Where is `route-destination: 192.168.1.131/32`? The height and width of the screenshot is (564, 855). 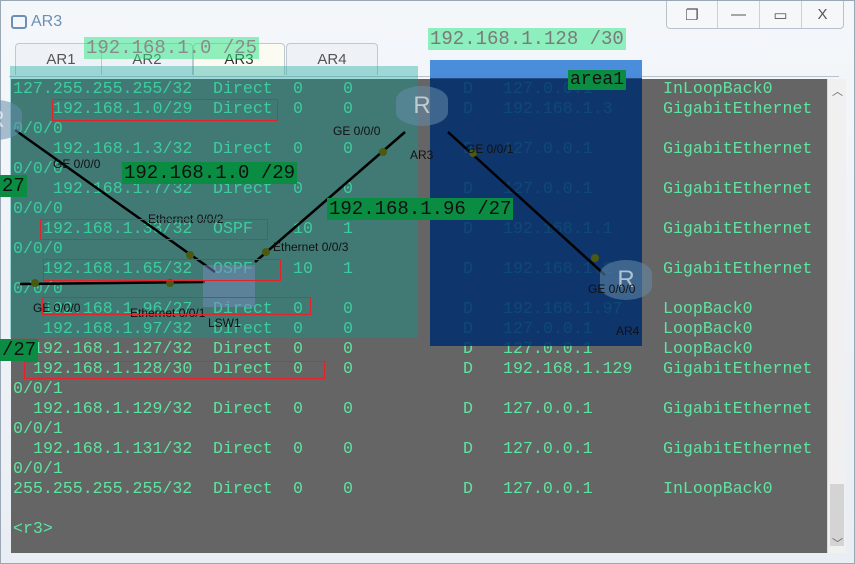
route-destination: 192.168.1.131/32 is located at coordinates (113, 448).